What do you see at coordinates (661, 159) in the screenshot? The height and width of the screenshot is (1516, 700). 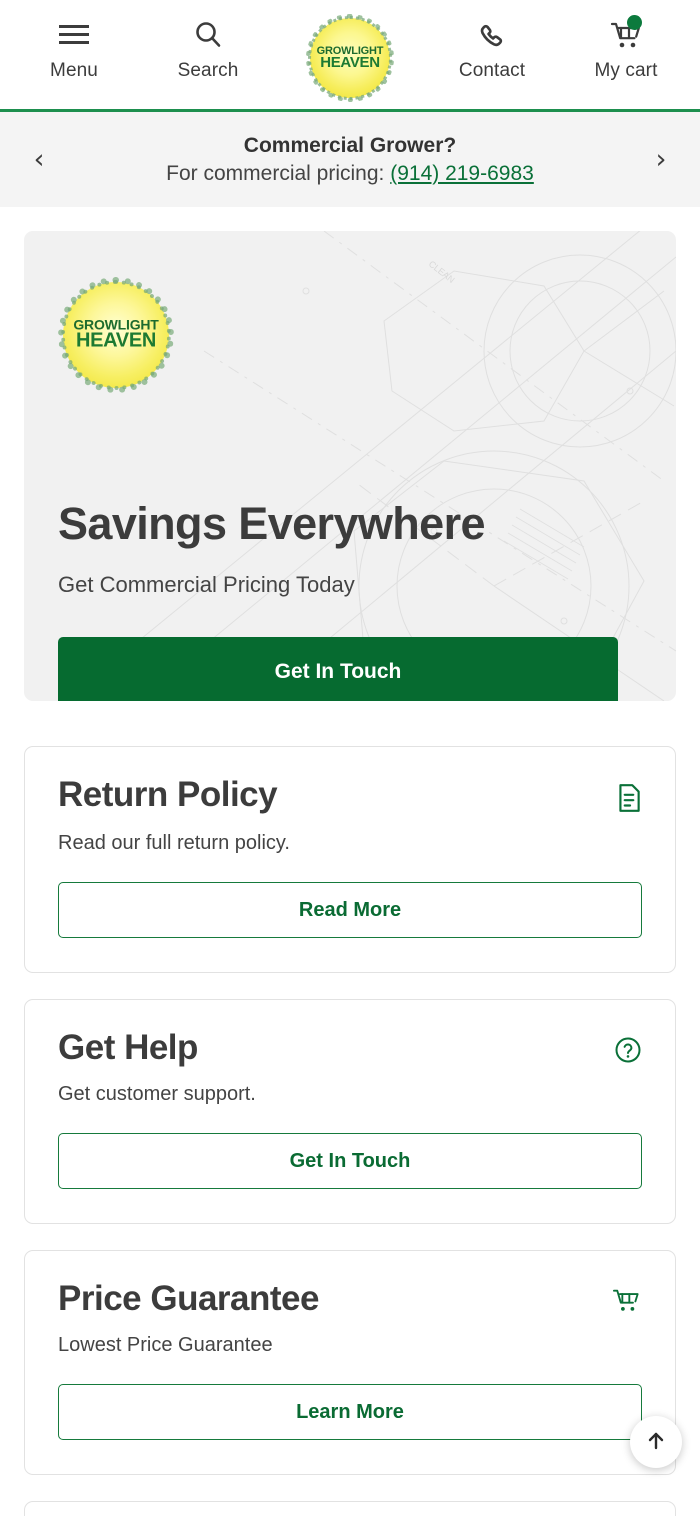 I see `chevron-right-icon: ›` at bounding box center [661, 159].